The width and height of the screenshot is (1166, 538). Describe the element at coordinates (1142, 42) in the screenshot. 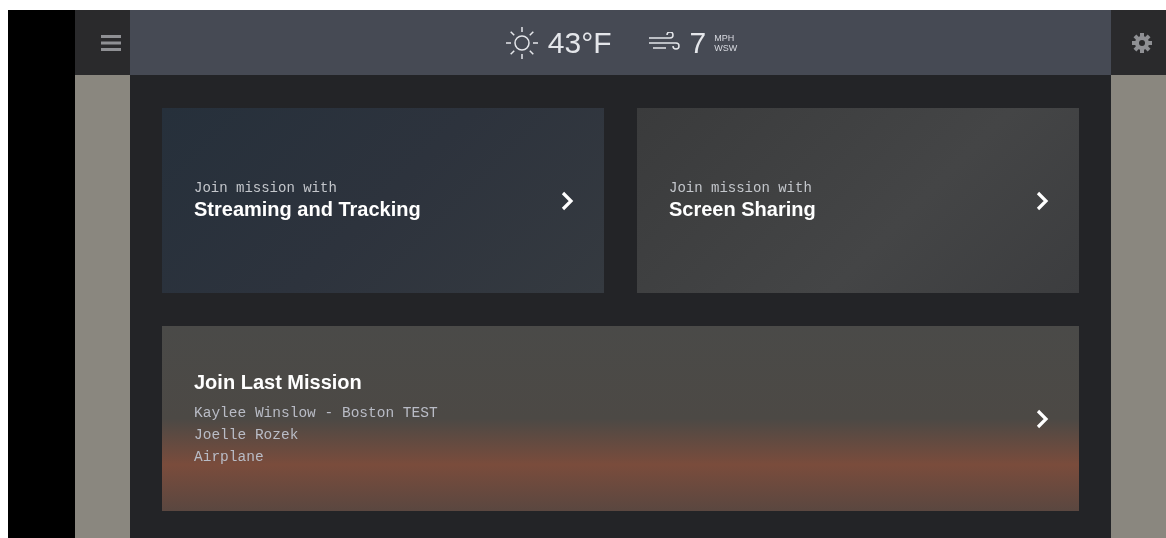

I see `settings-icon` at that location.